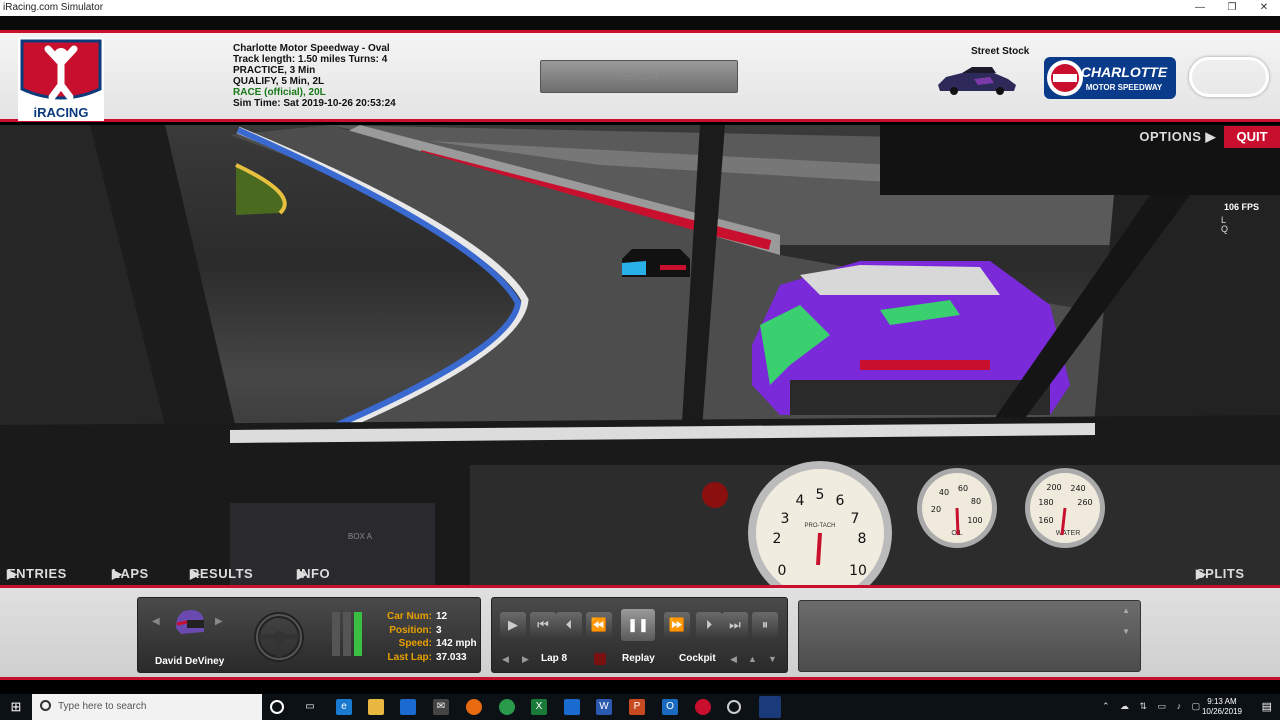 The height and width of the screenshot is (720, 1280). What do you see at coordinates (734, 707) in the screenshot?
I see `clock-app-icon` at bounding box center [734, 707].